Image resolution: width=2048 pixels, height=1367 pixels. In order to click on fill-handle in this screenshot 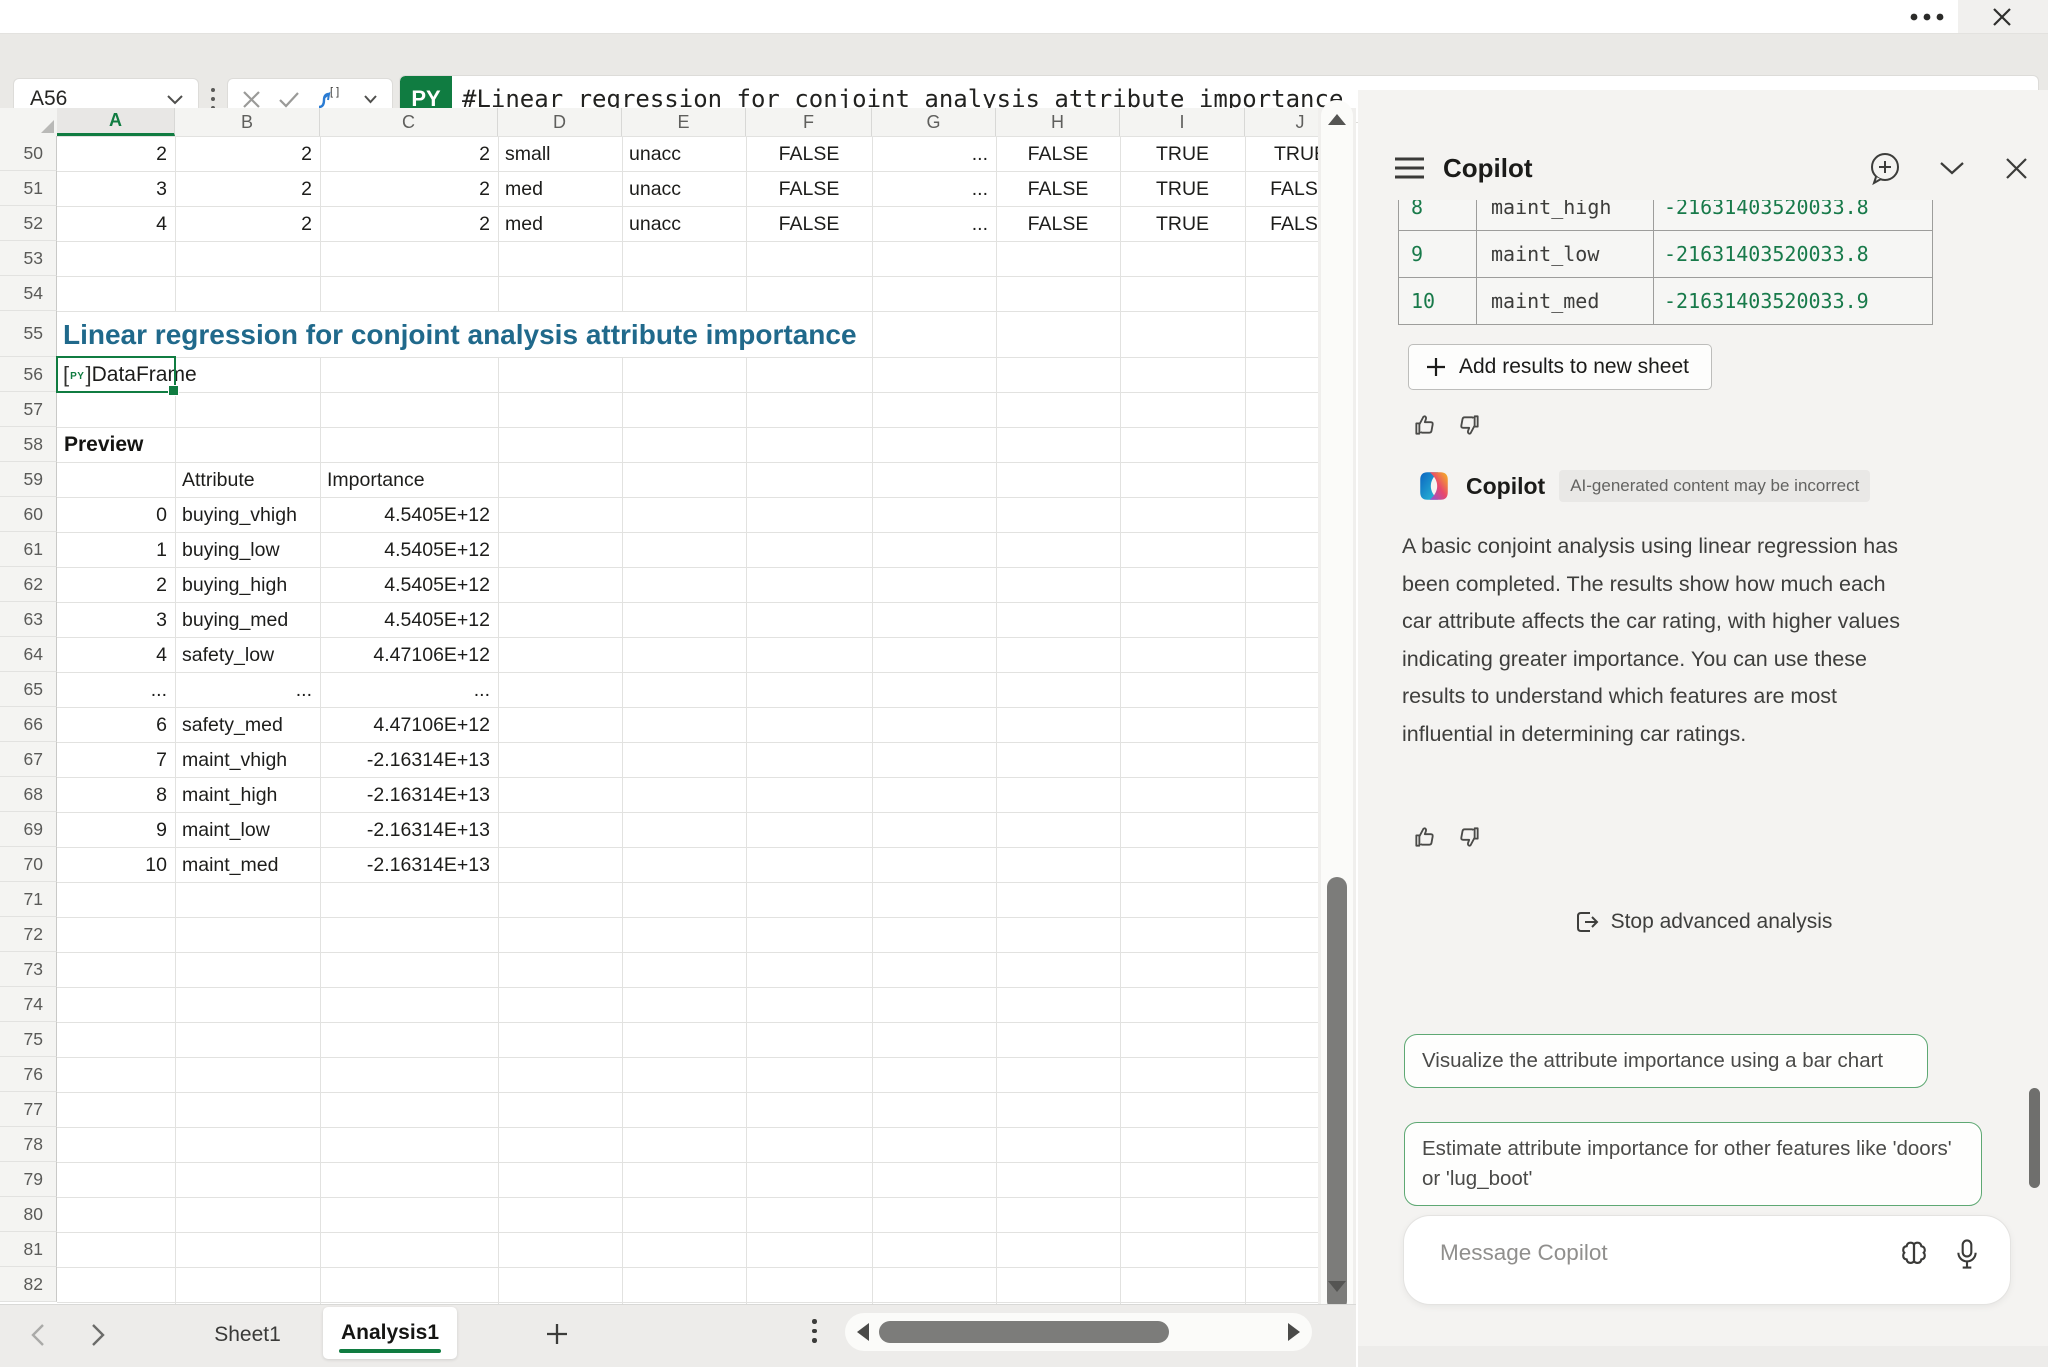, I will do `click(173, 390)`.